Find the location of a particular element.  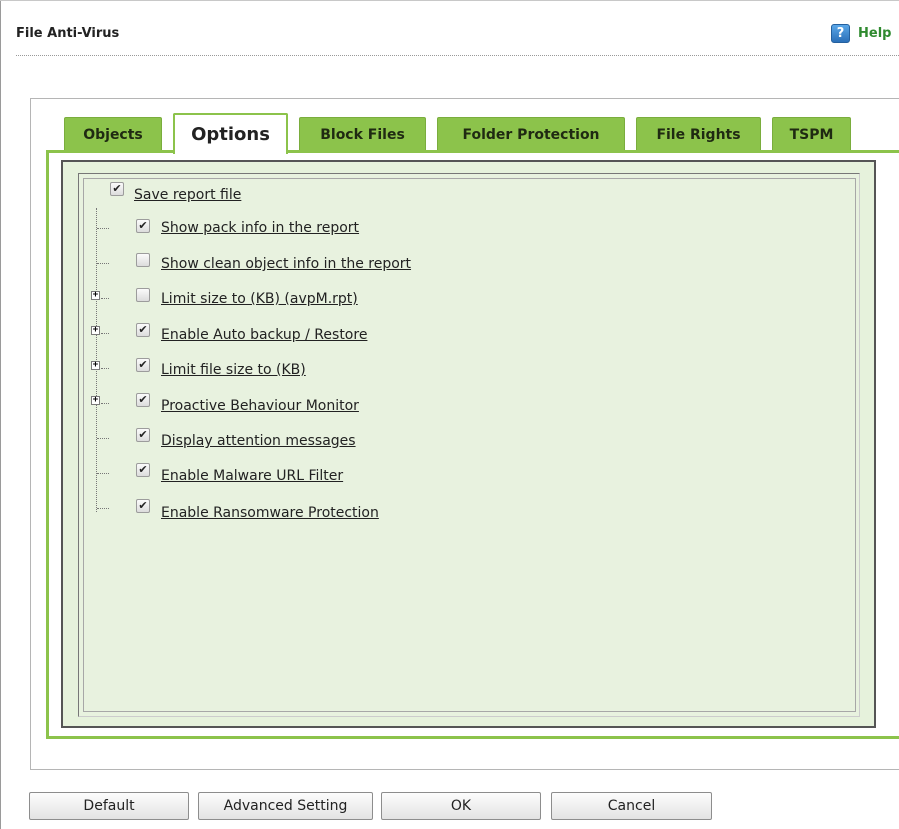

checkbox-save-report-file: ✔ is located at coordinates (117, 189).